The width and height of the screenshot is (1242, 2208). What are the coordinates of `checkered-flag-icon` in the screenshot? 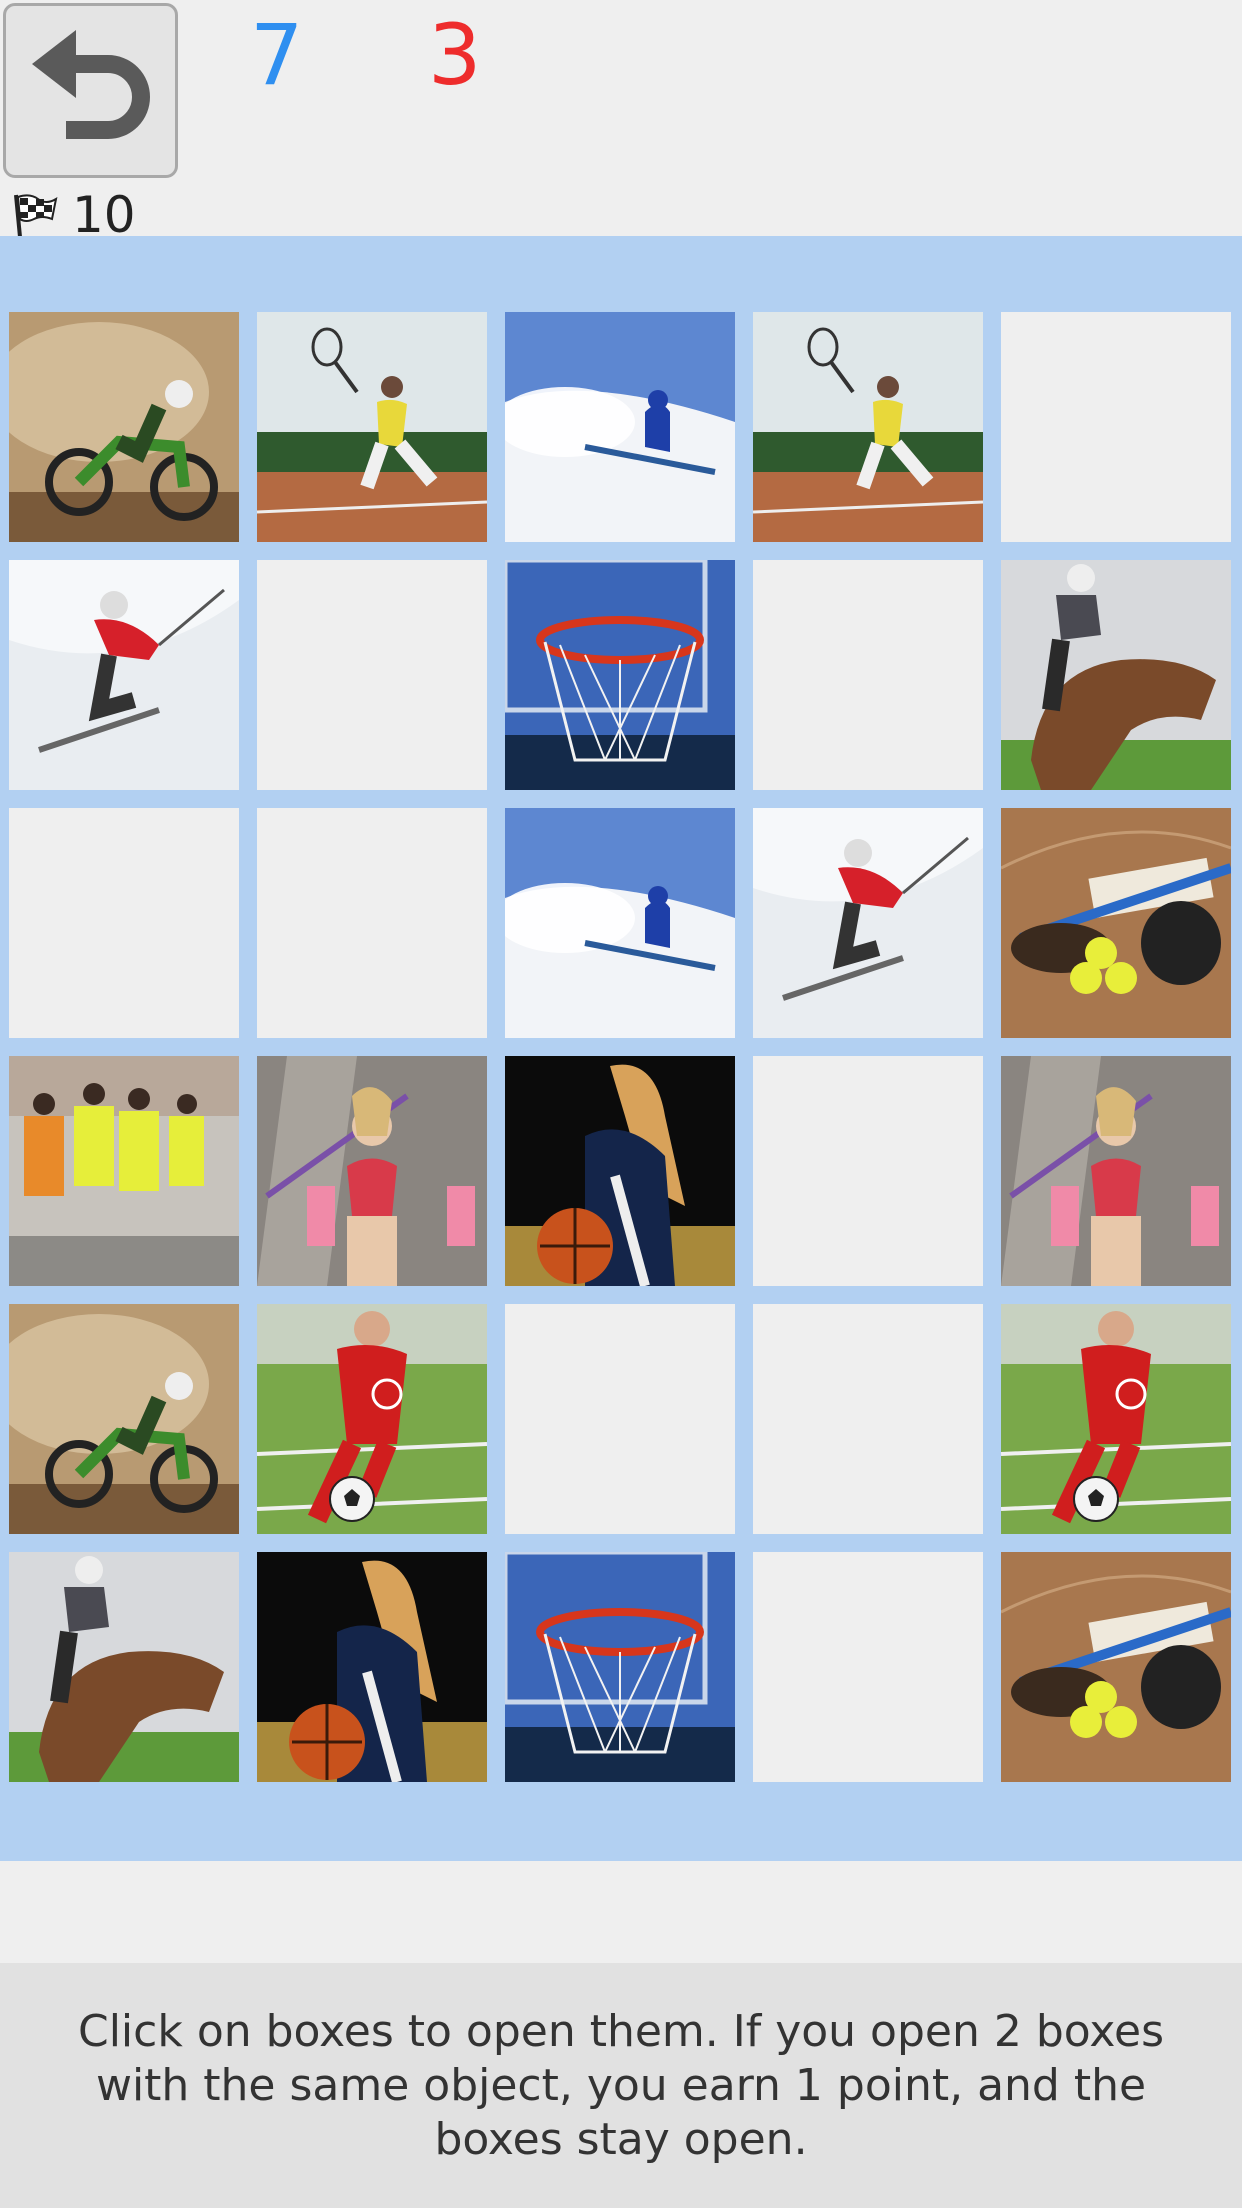 It's located at (34, 215).